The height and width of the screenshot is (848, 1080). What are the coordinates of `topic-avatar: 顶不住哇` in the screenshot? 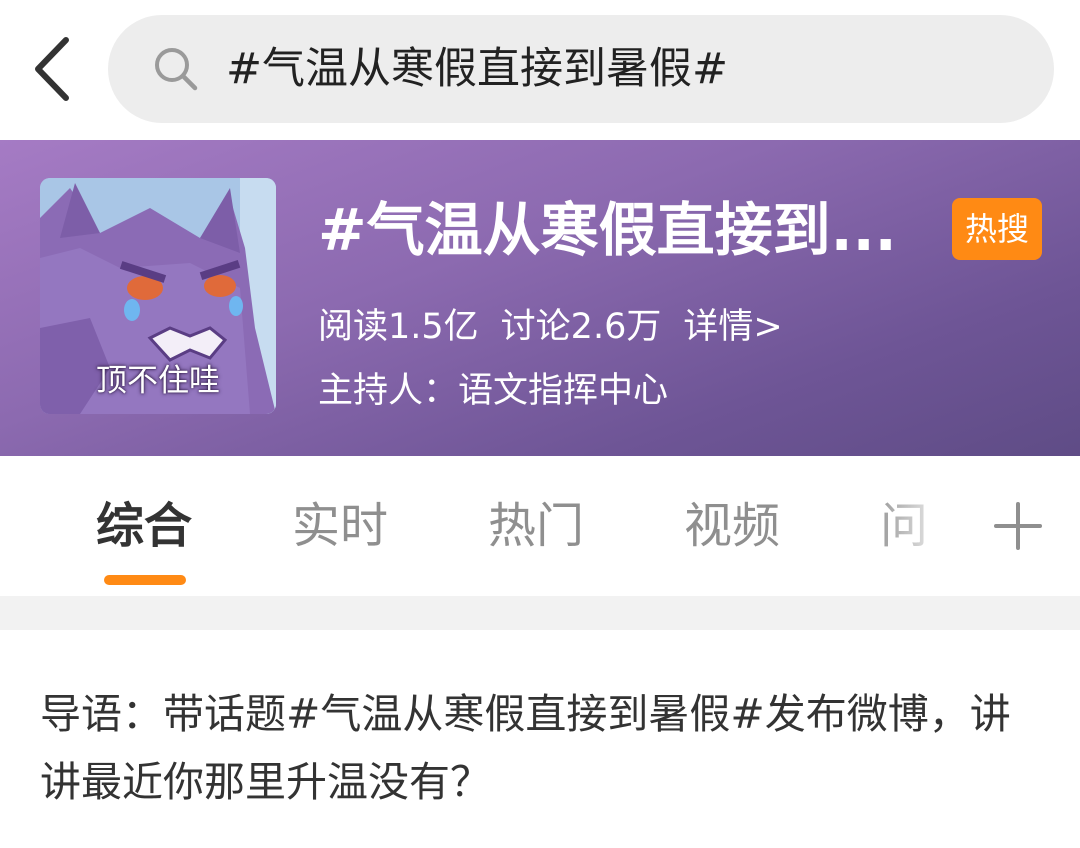 It's located at (158, 296).